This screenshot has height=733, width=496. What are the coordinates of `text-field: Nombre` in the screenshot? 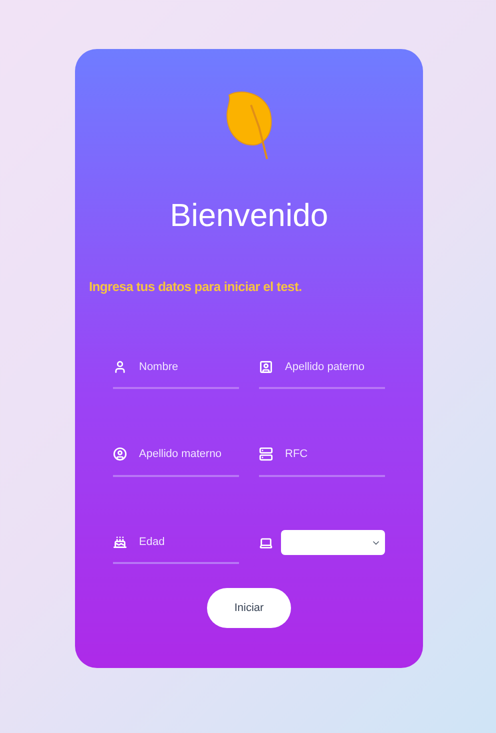 It's located at (189, 366).